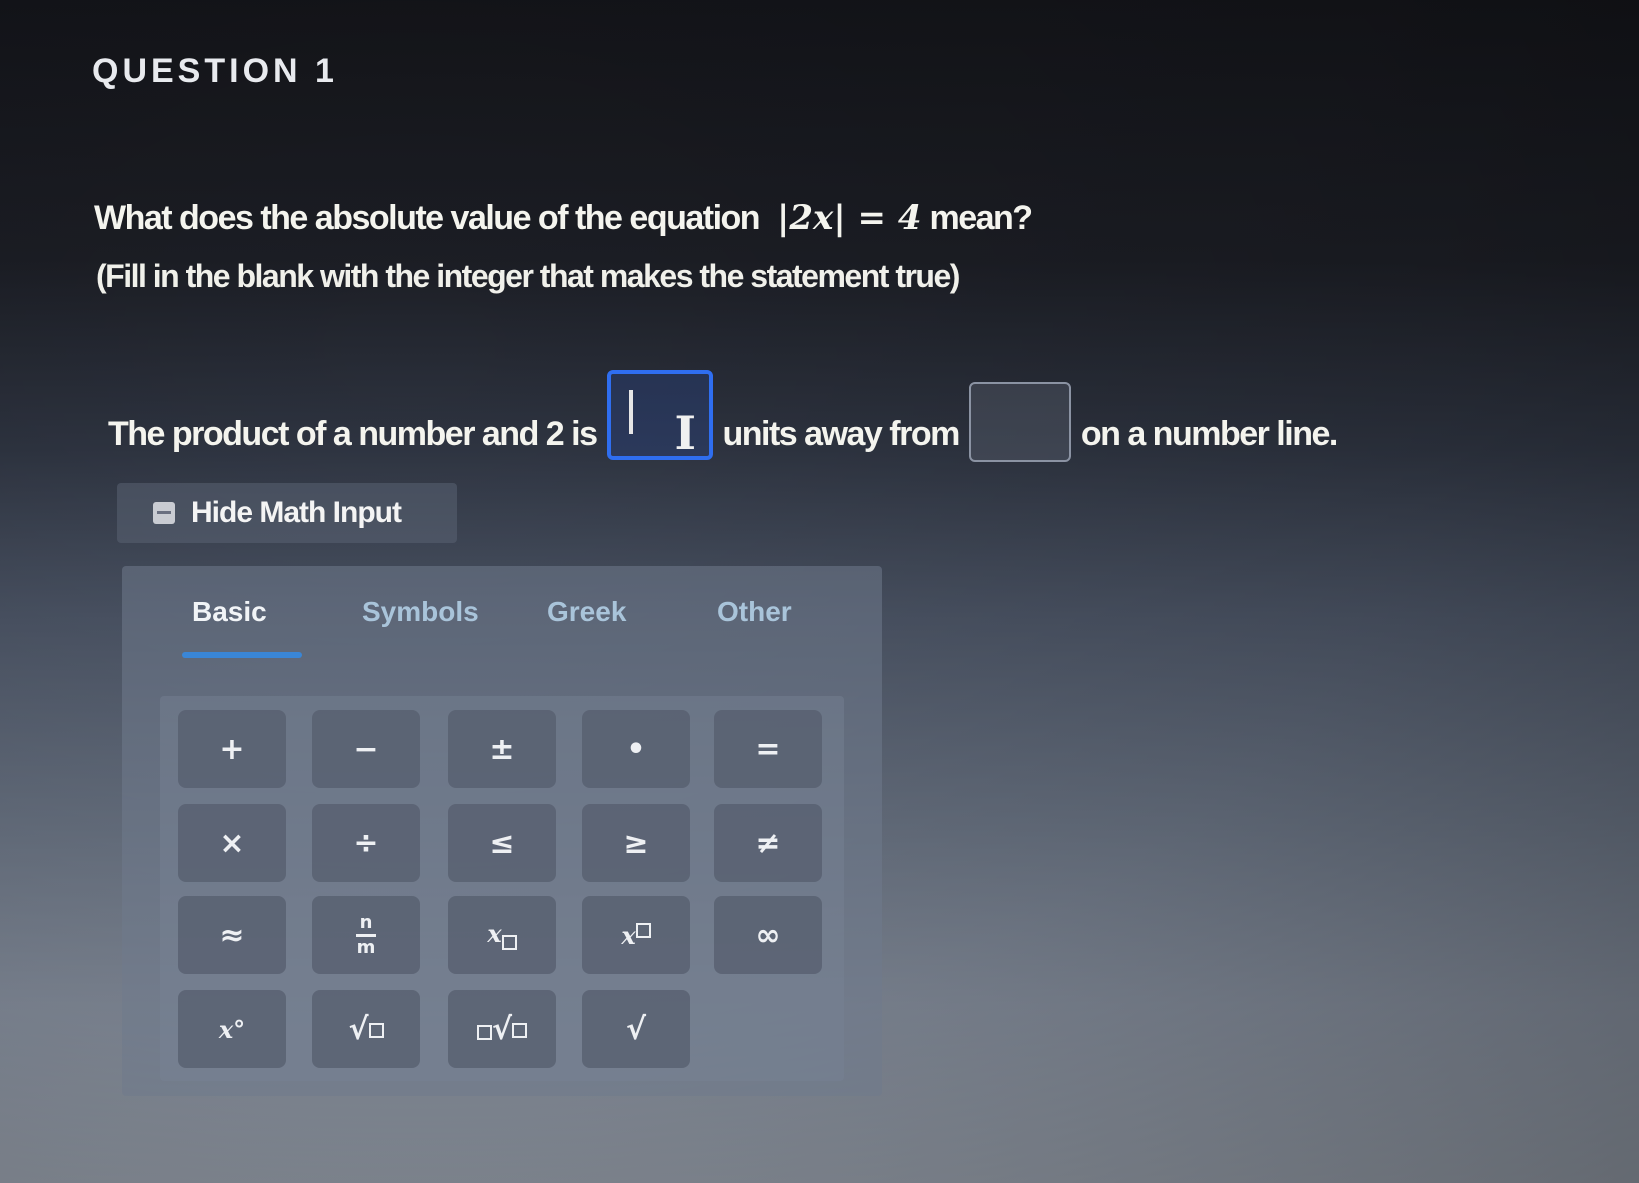 The height and width of the screenshot is (1183, 1639). I want to click on key-plus-minus: ±, so click(502, 749).